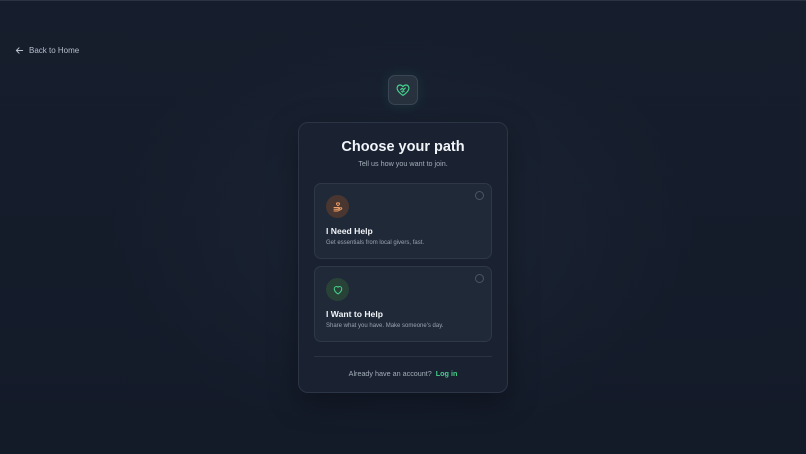 The height and width of the screenshot is (454, 806). I want to click on back-to-home-link: Back to Home, so click(47, 50).